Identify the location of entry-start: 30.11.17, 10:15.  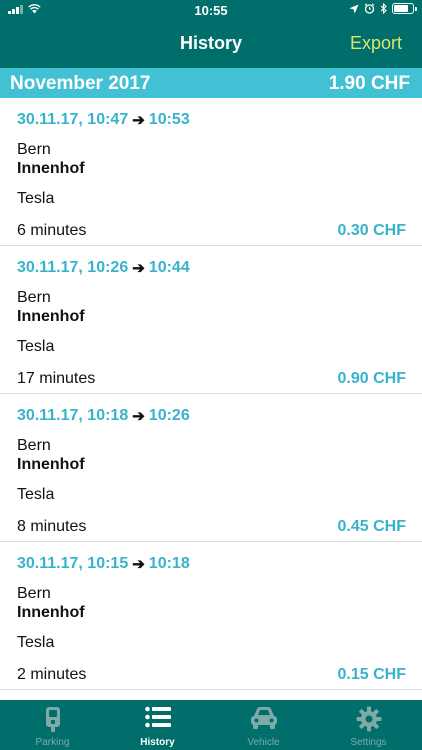
(73, 563).